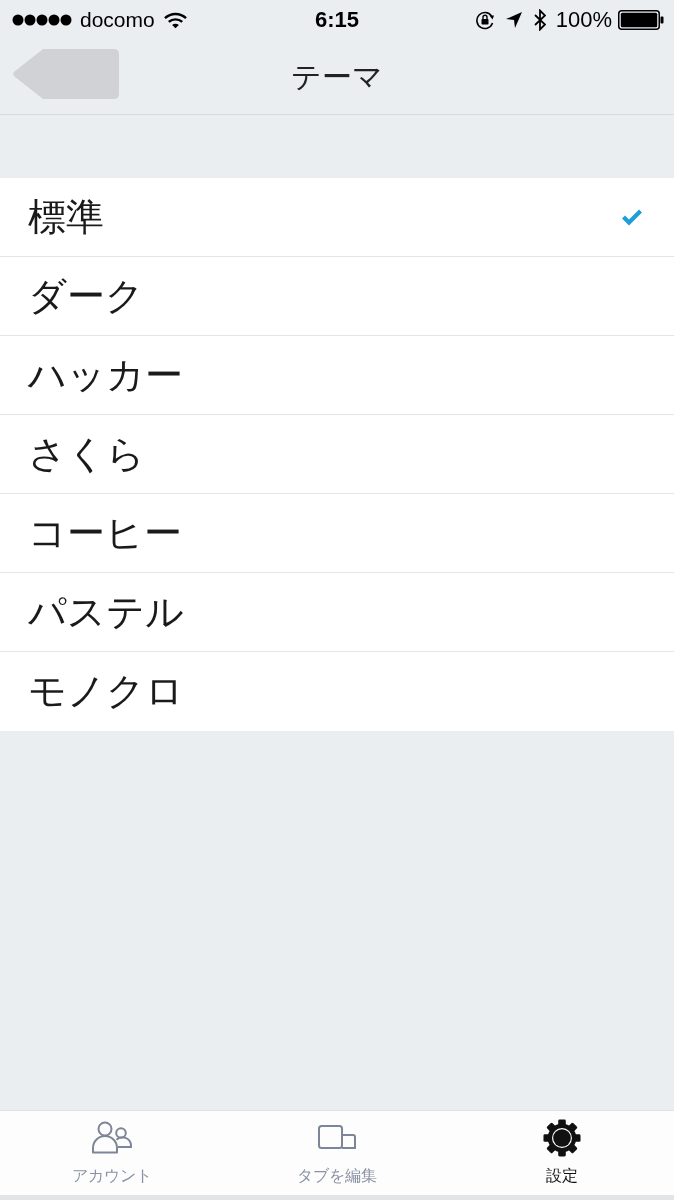 The image size is (674, 1200). What do you see at coordinates (337, 454) in the screenshot?
I see `theme-option: さくら` at bounding box center [337, 454].